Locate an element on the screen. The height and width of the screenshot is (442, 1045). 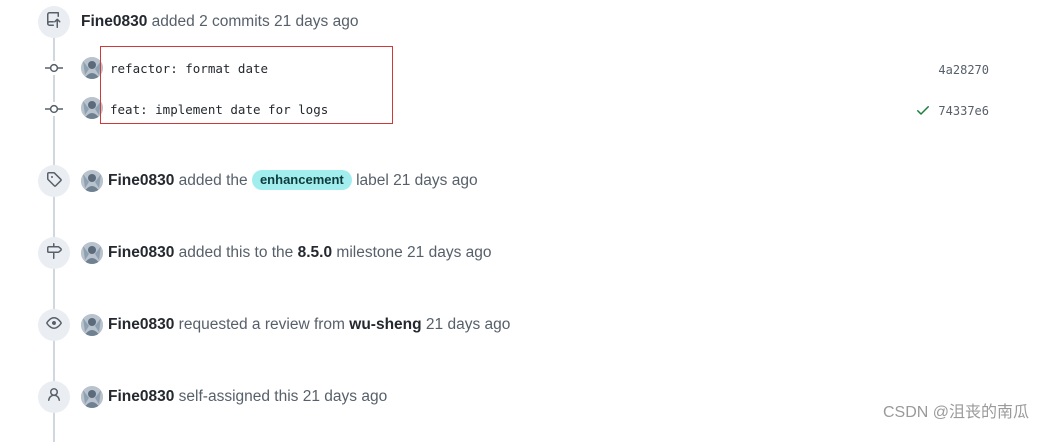
tag-badge is located at coordinates (54, 181).